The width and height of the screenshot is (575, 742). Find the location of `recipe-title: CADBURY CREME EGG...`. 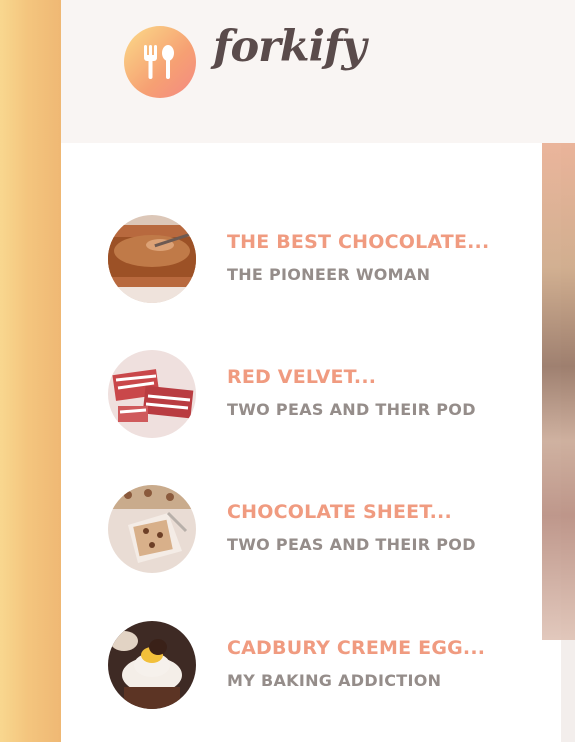

recipe-title: CADBURY CREME EGG... is located at coordinates (356, 648).